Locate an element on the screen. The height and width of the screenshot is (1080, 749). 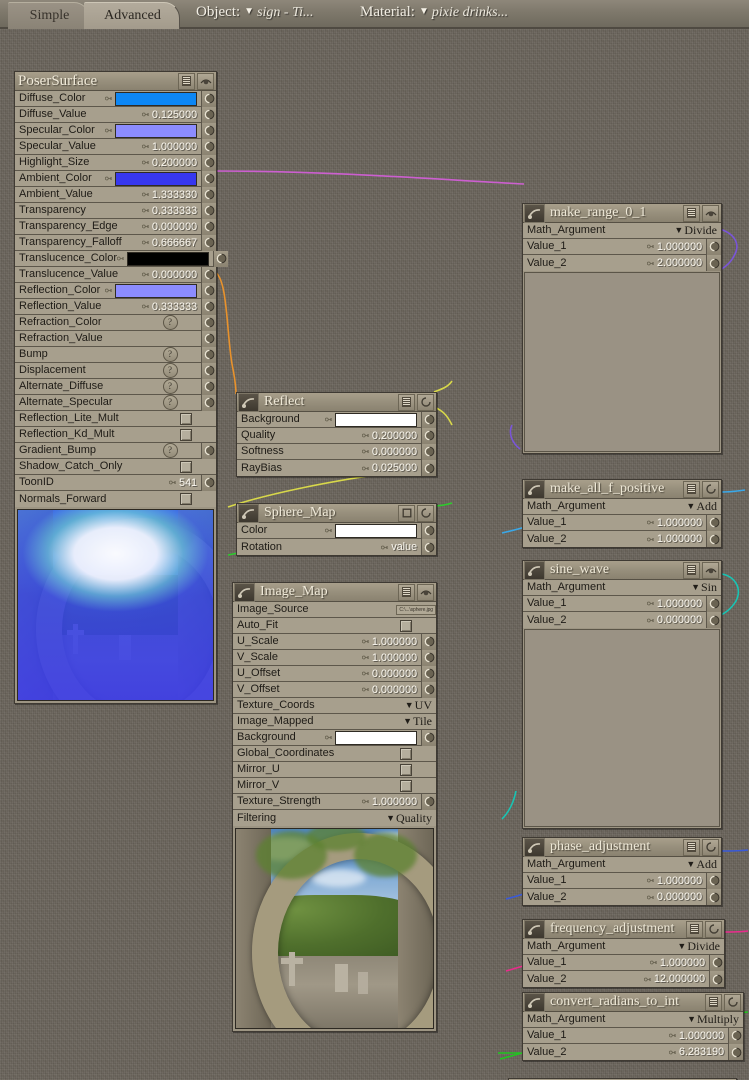
parameter-row: Reflection_Value 0.333333 is located at coordinates (115, 306).